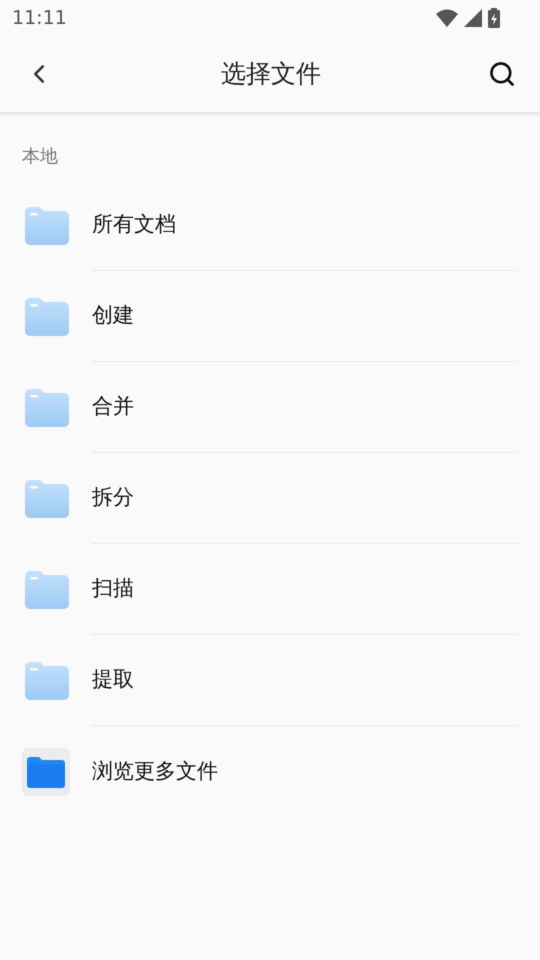 Image resolution: width=540 pixels, height=960 pixels. I want to click on battery-icon, so click(494, 18).